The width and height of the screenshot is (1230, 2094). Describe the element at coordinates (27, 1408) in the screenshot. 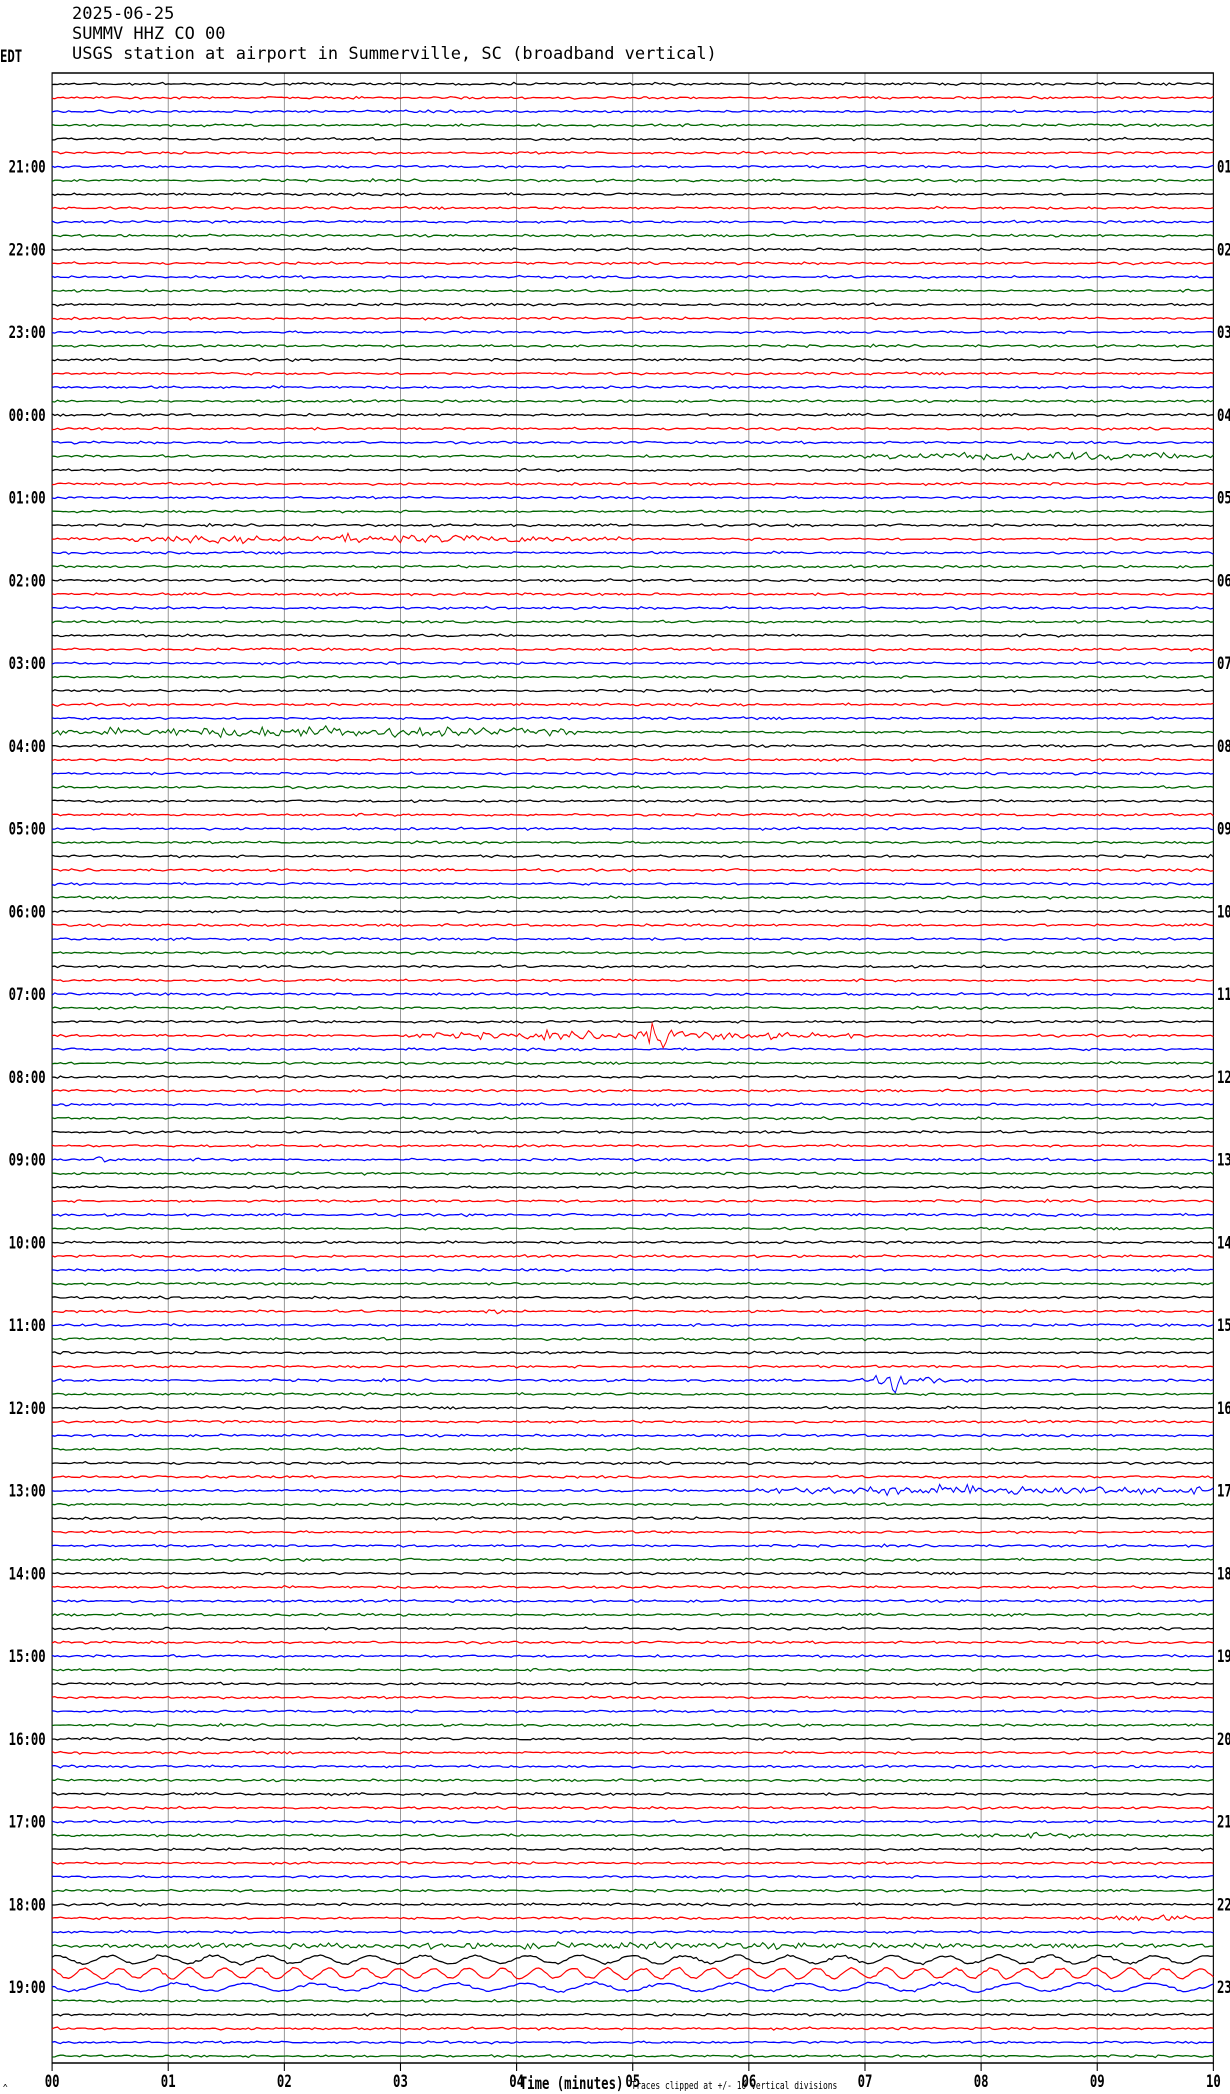

I see `left-time-12:00: 12:00` at that location.